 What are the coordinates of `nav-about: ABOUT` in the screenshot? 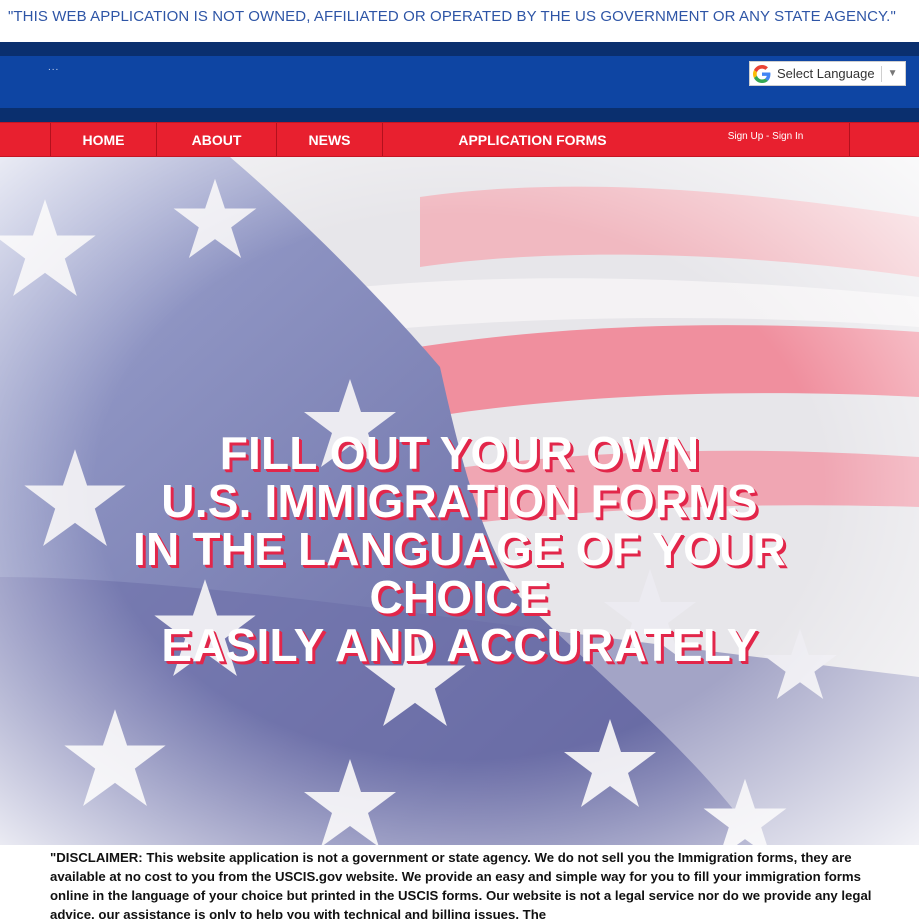 It's located at (216, 139).